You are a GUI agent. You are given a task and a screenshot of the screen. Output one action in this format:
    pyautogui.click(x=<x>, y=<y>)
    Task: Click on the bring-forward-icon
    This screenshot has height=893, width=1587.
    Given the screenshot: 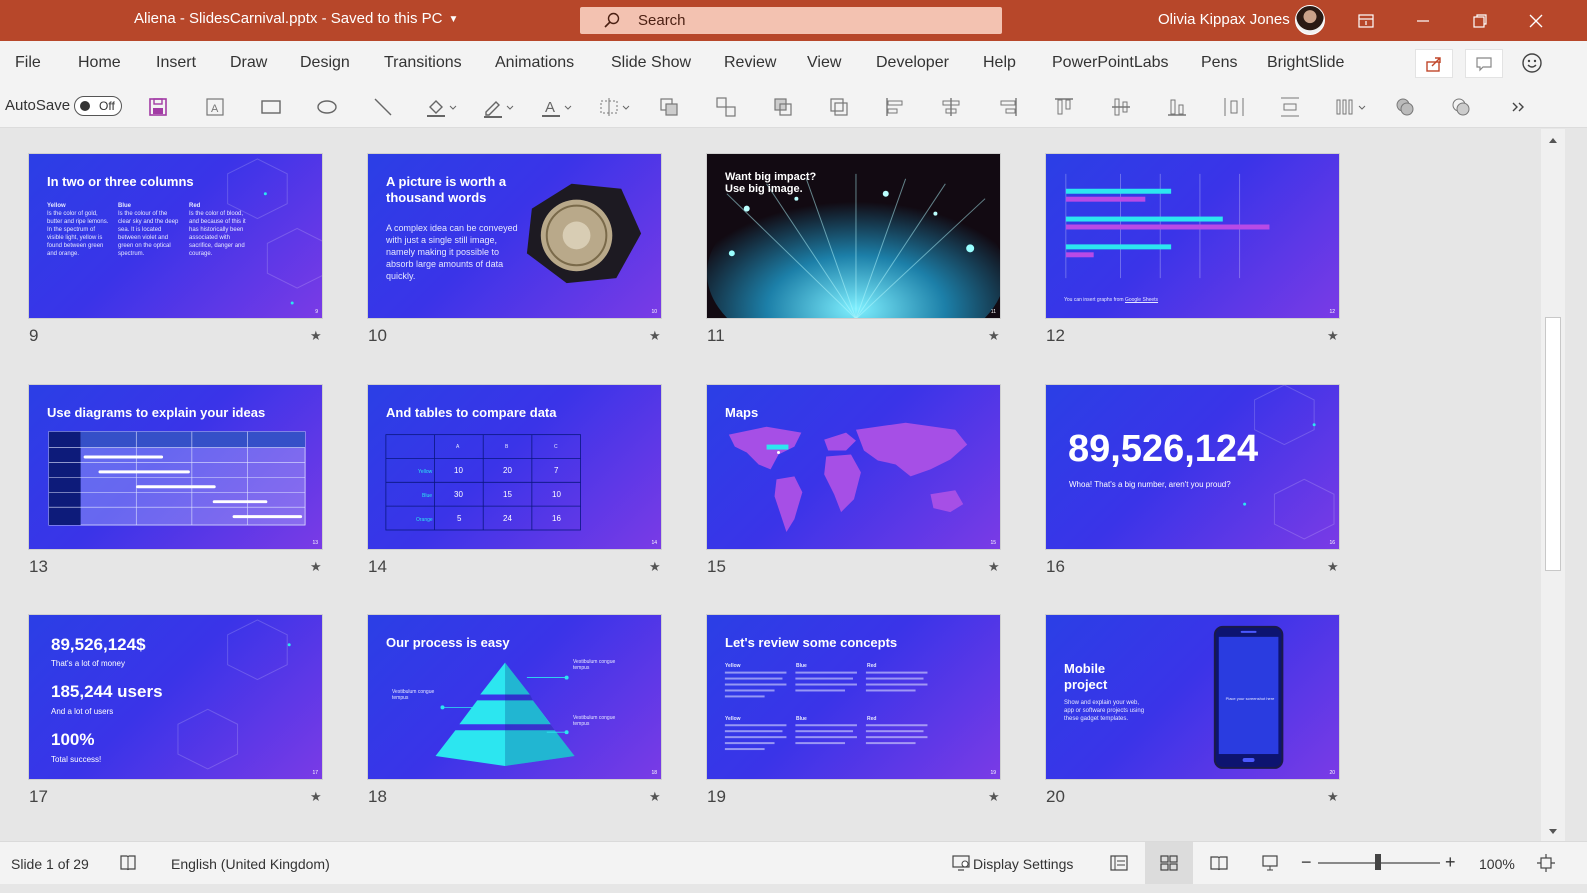 What is the action you would take?
    pyautogui.click(x=669, y=107)
    